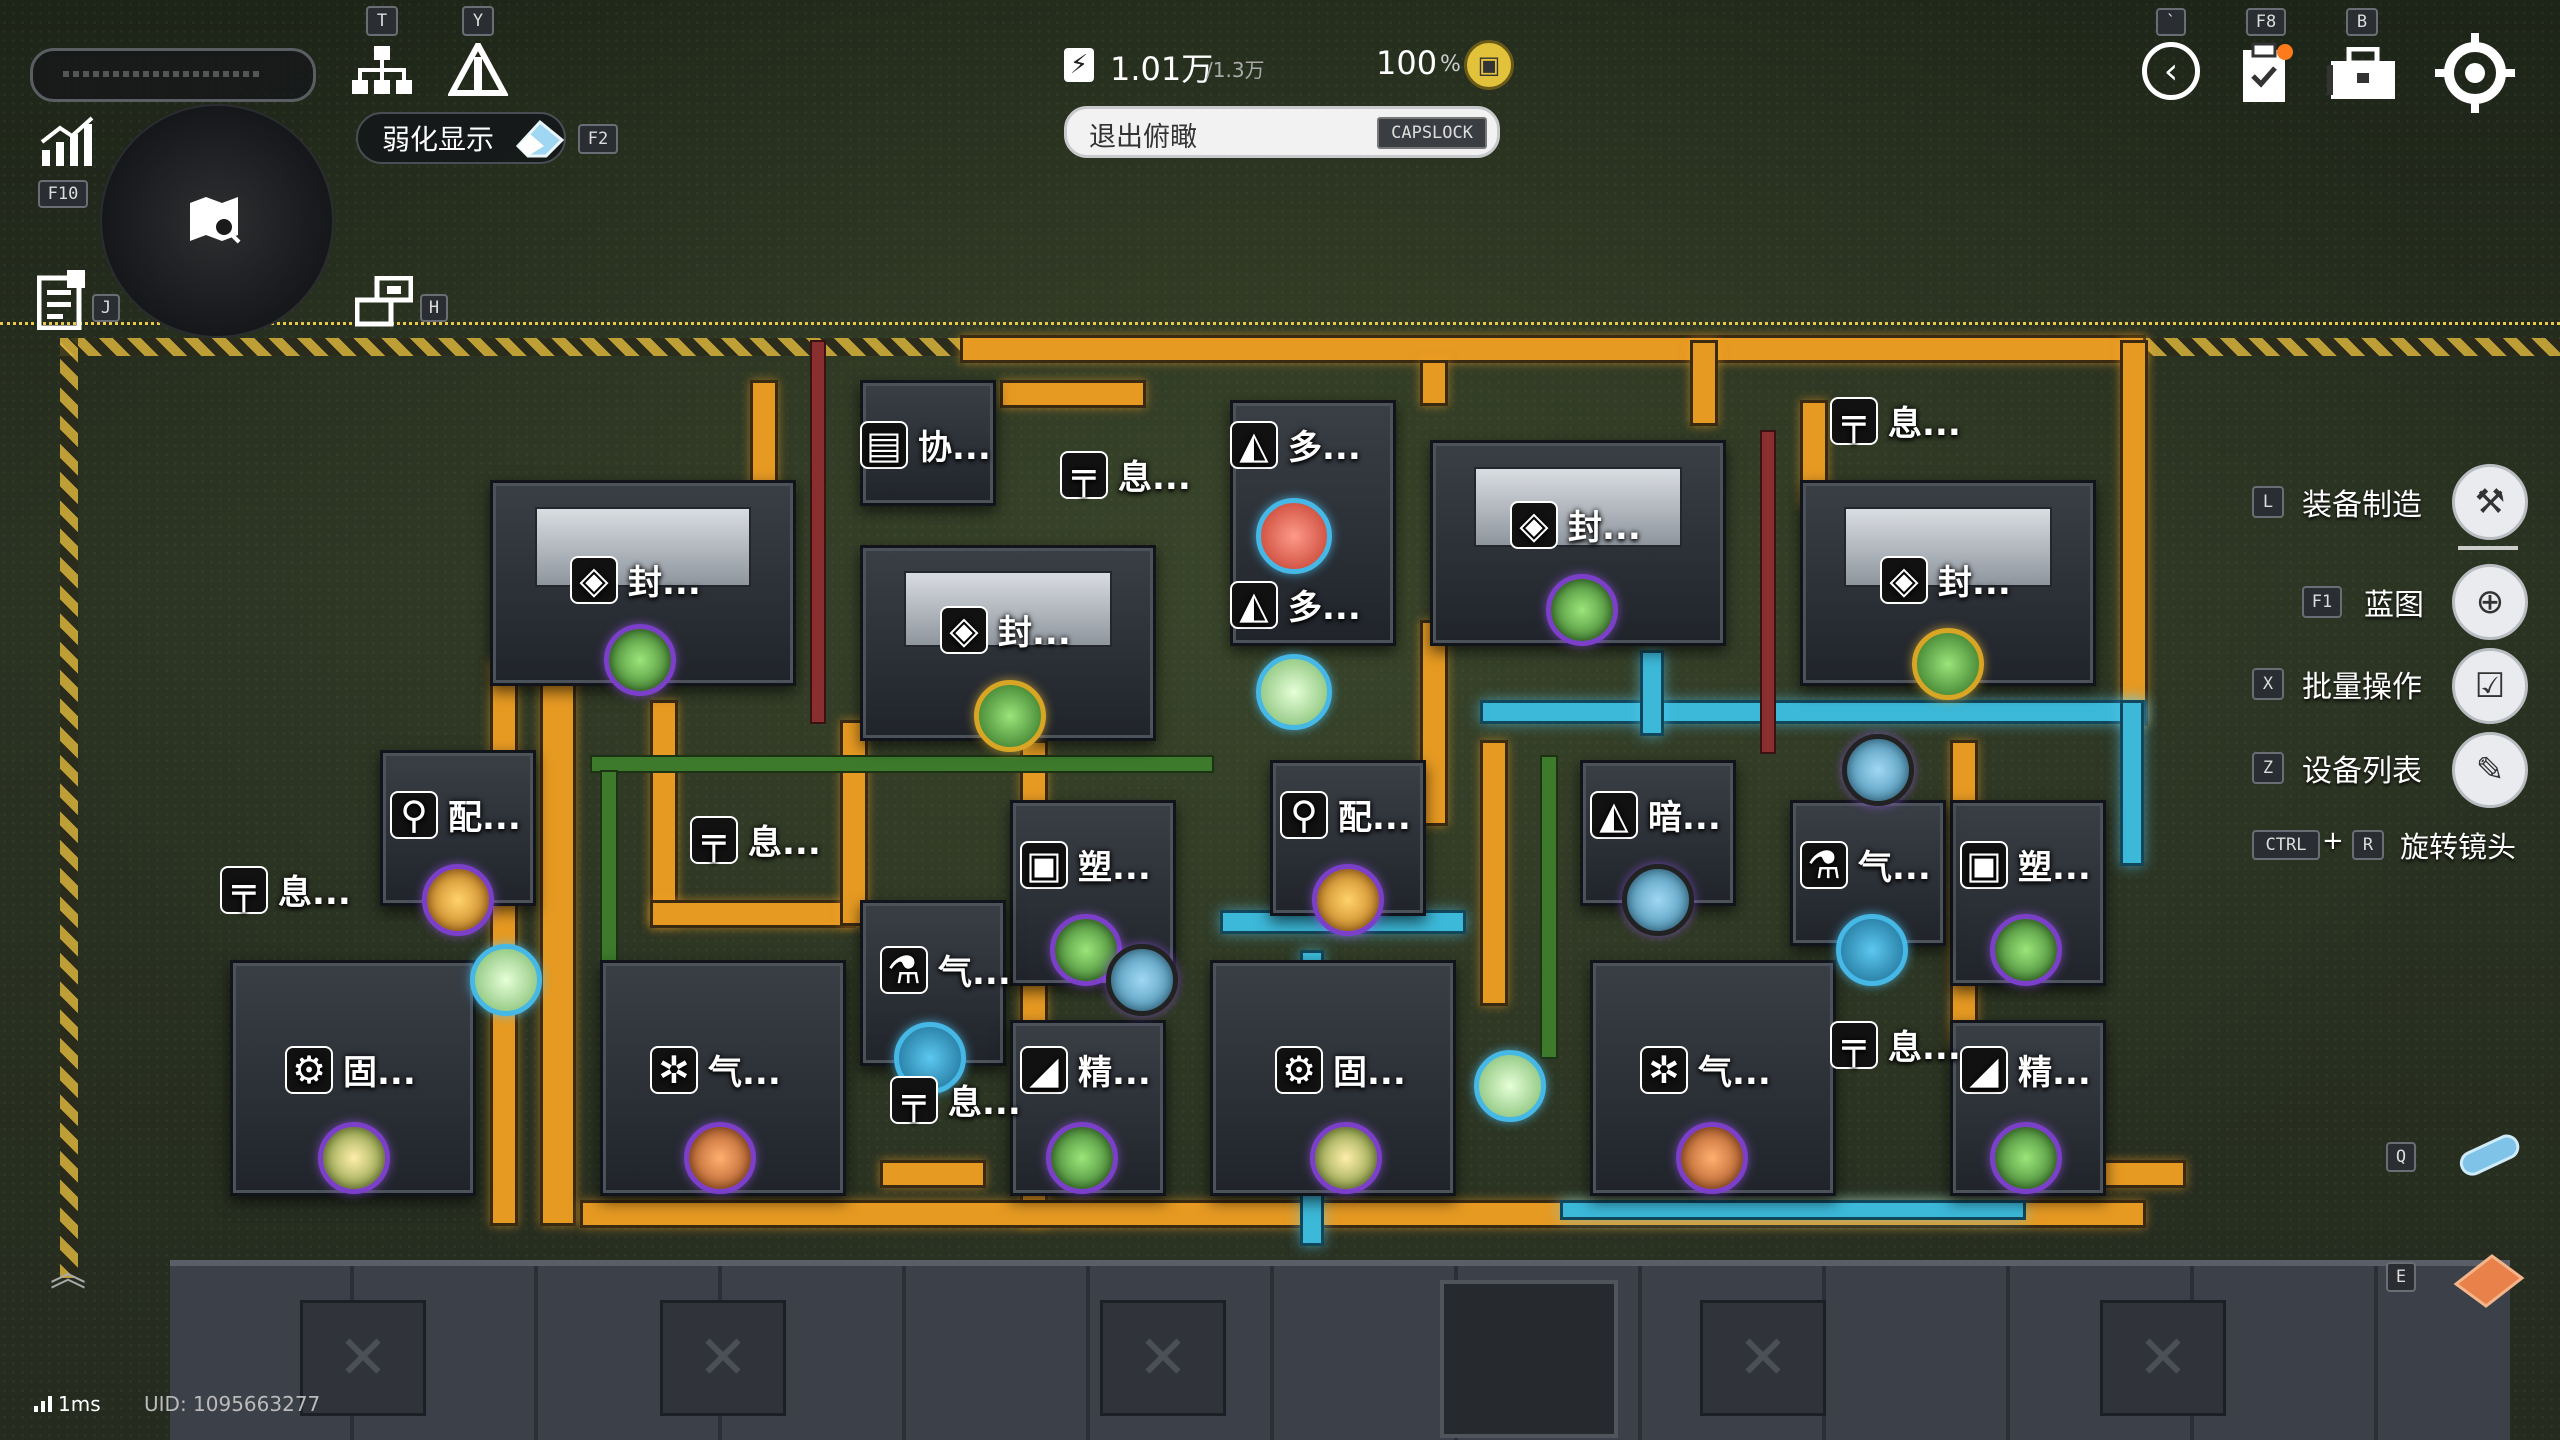  Describe the element at coordinates (1282, 132) in the screenshot. I see `exit-overview-button: 退出俯瞰 CAPSLOCK` at that location.